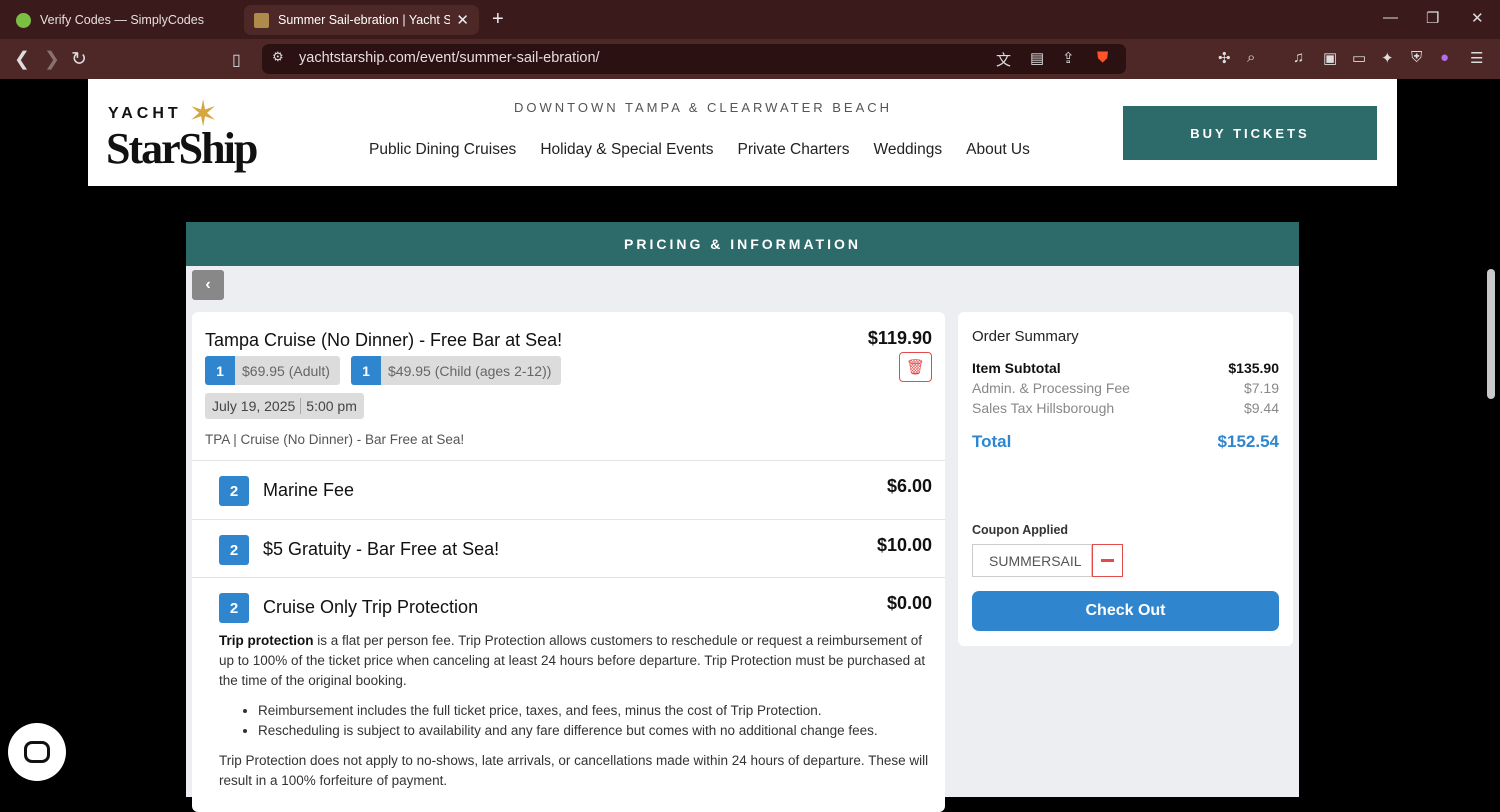 This screenshot has width=1500, height=812. What do you see at coordinates (568, 606) in the screenshot?
I see `addon-row: 2 Cruise Only Trip Protection $0.00` at bounding box center [568, 606].